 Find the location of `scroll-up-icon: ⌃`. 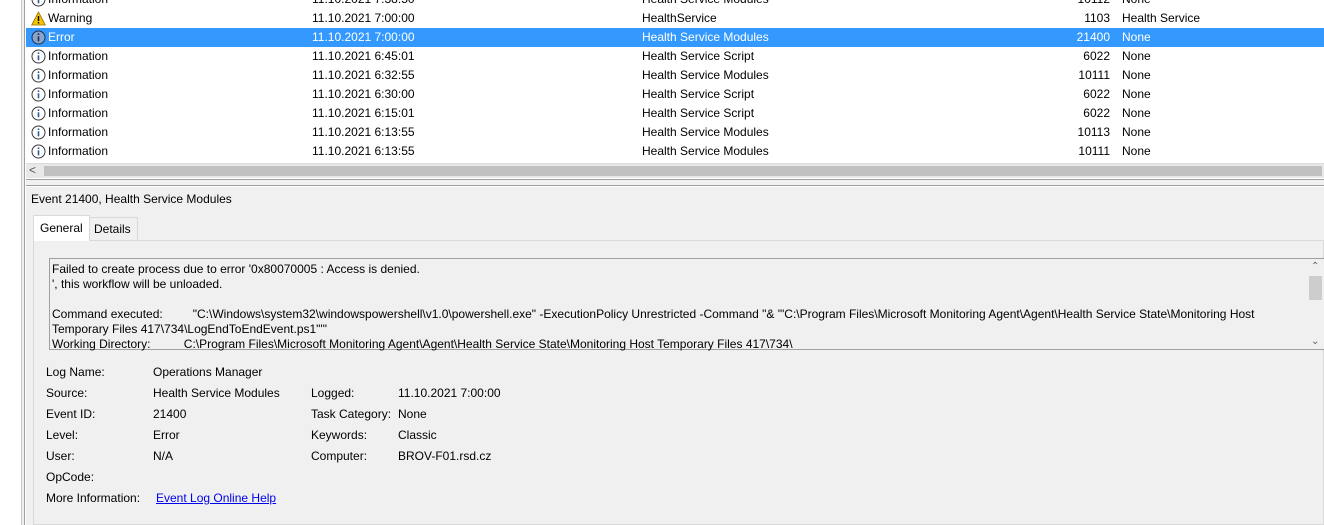

scroll-up-icon: ⌃ is located at coordinates (1315, 266).